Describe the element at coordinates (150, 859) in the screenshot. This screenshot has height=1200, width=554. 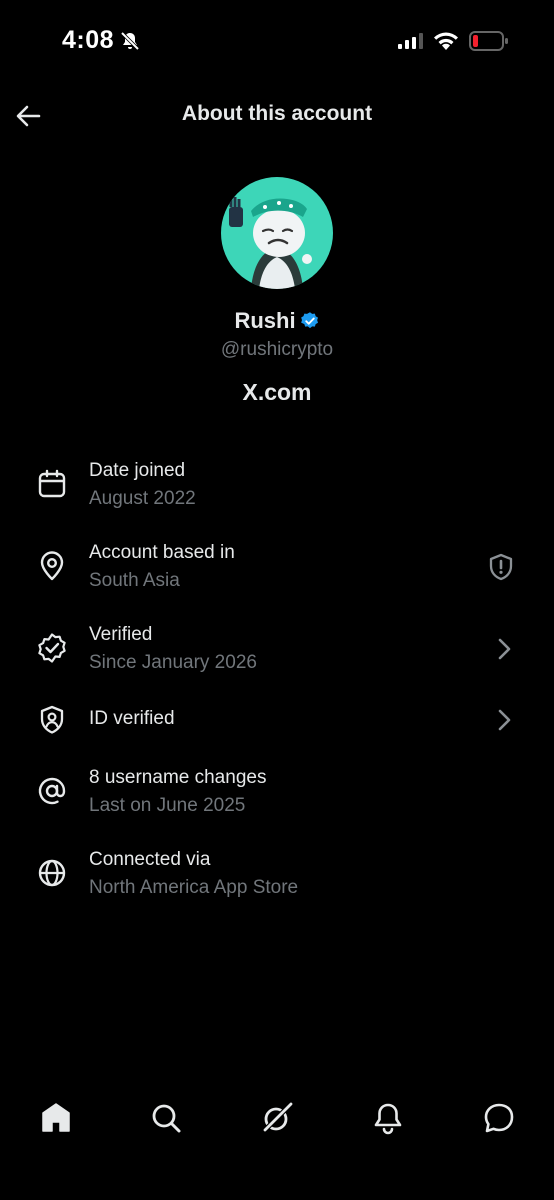
I see `detail-label: Connected via` at that location.